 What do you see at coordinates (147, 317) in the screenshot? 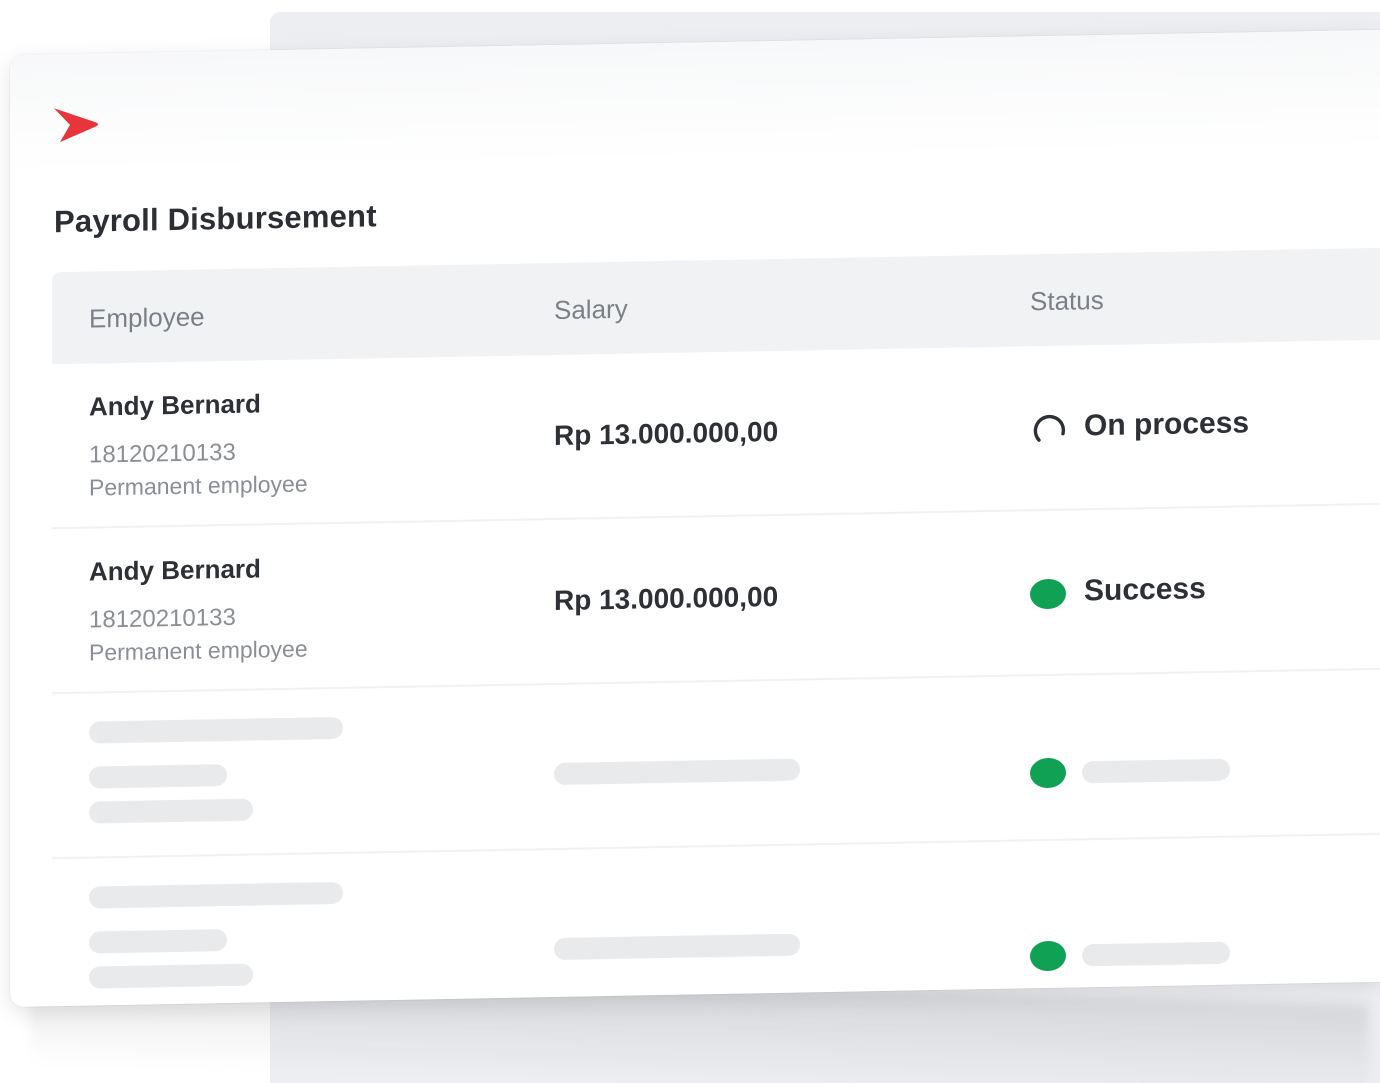
I see `column-header-employee: Employee` at bounding box center [147, 317].